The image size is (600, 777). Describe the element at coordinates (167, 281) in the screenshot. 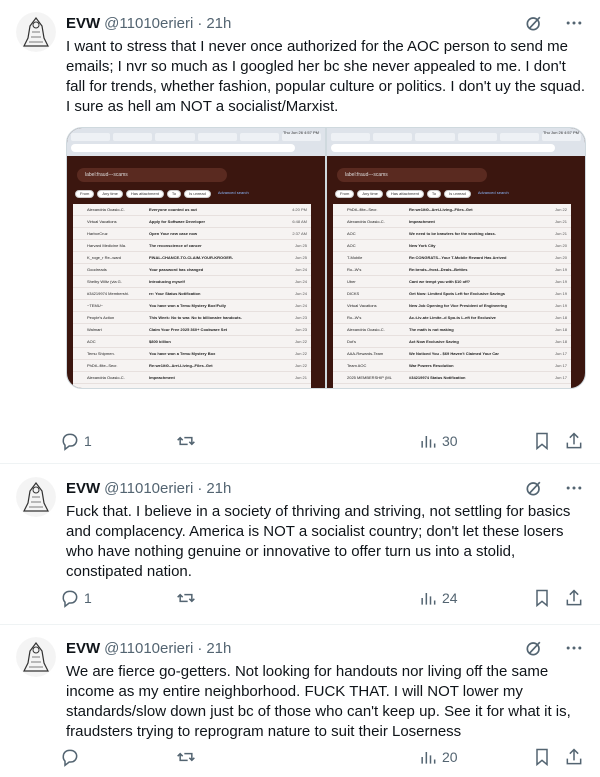

I see `mail-subject: Introducing myself` at that location.